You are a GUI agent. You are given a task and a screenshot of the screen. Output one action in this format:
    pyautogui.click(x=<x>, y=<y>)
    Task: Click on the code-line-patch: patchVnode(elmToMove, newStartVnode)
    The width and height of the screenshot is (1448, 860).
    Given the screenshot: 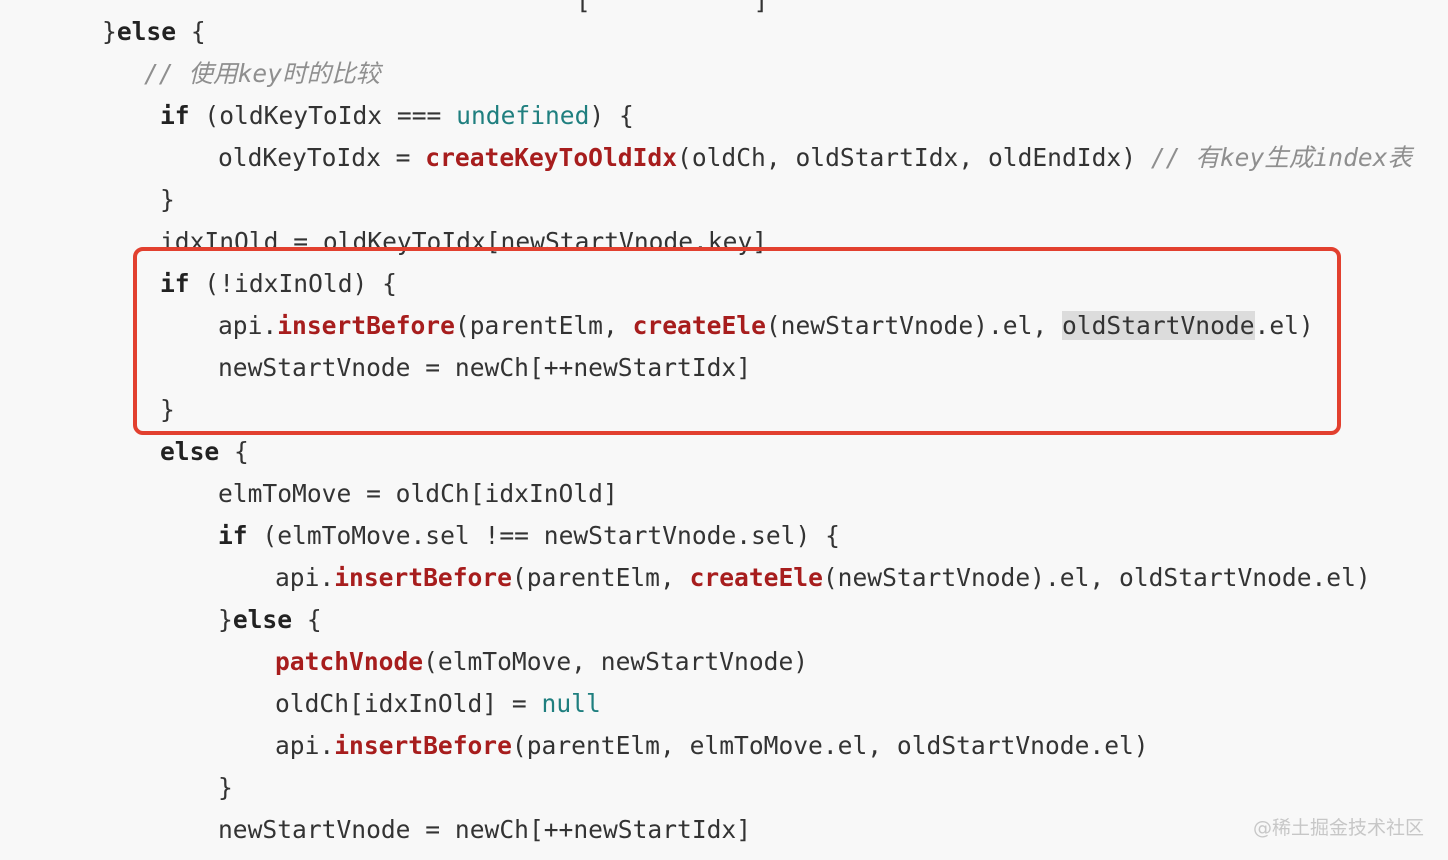 What is the action you would take?
    pyautogui.click(x=541, y=662)
    